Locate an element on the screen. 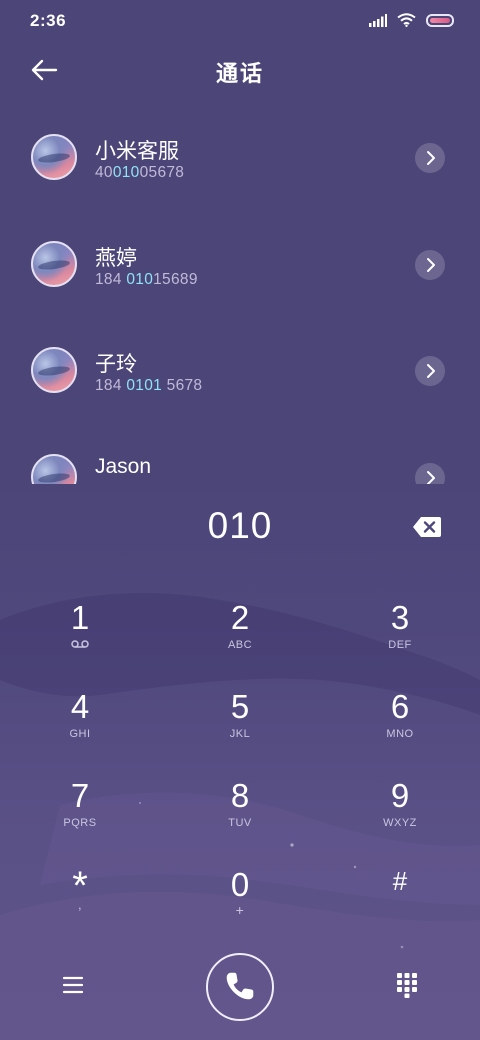 This screenshot has height=1040, width=480. number-suffix: 15689 is located at coordinates (175, 279).